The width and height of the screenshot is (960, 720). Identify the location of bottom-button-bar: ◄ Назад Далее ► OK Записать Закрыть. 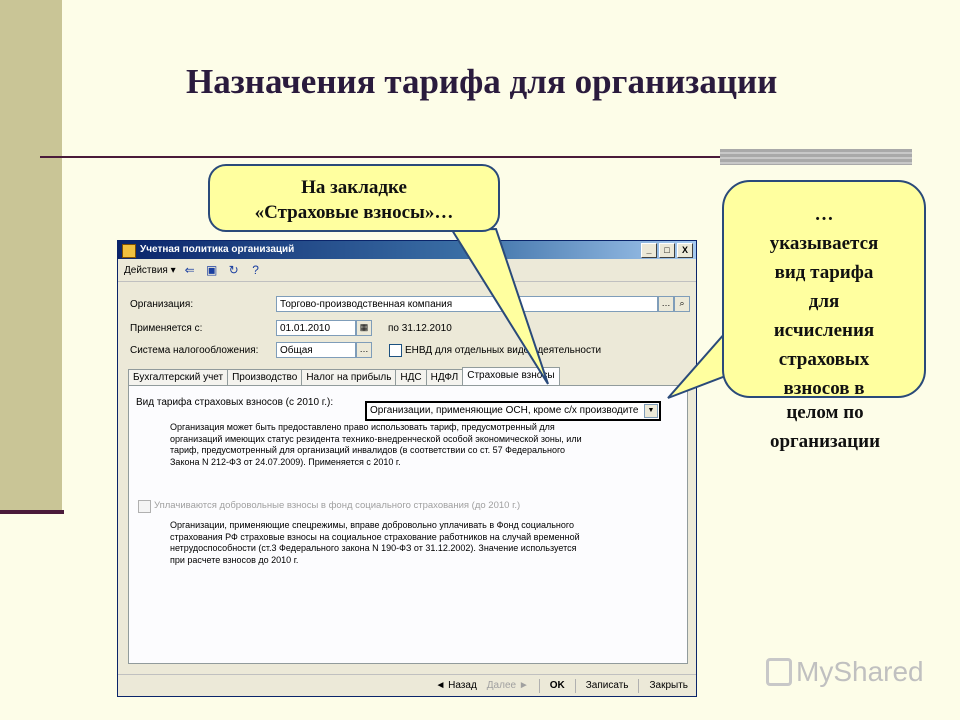
(407, 685).